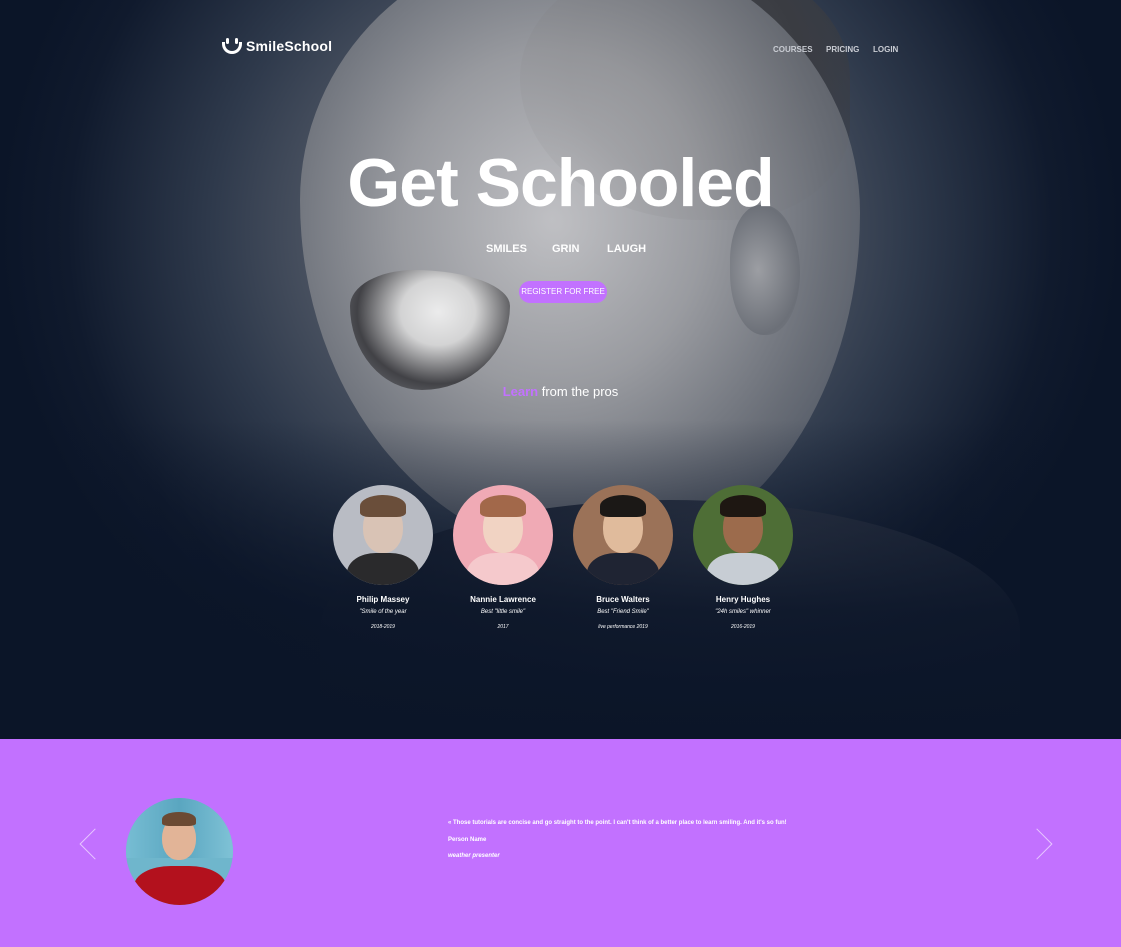  I want to click on pro-years: 2017, so click(503, 627).